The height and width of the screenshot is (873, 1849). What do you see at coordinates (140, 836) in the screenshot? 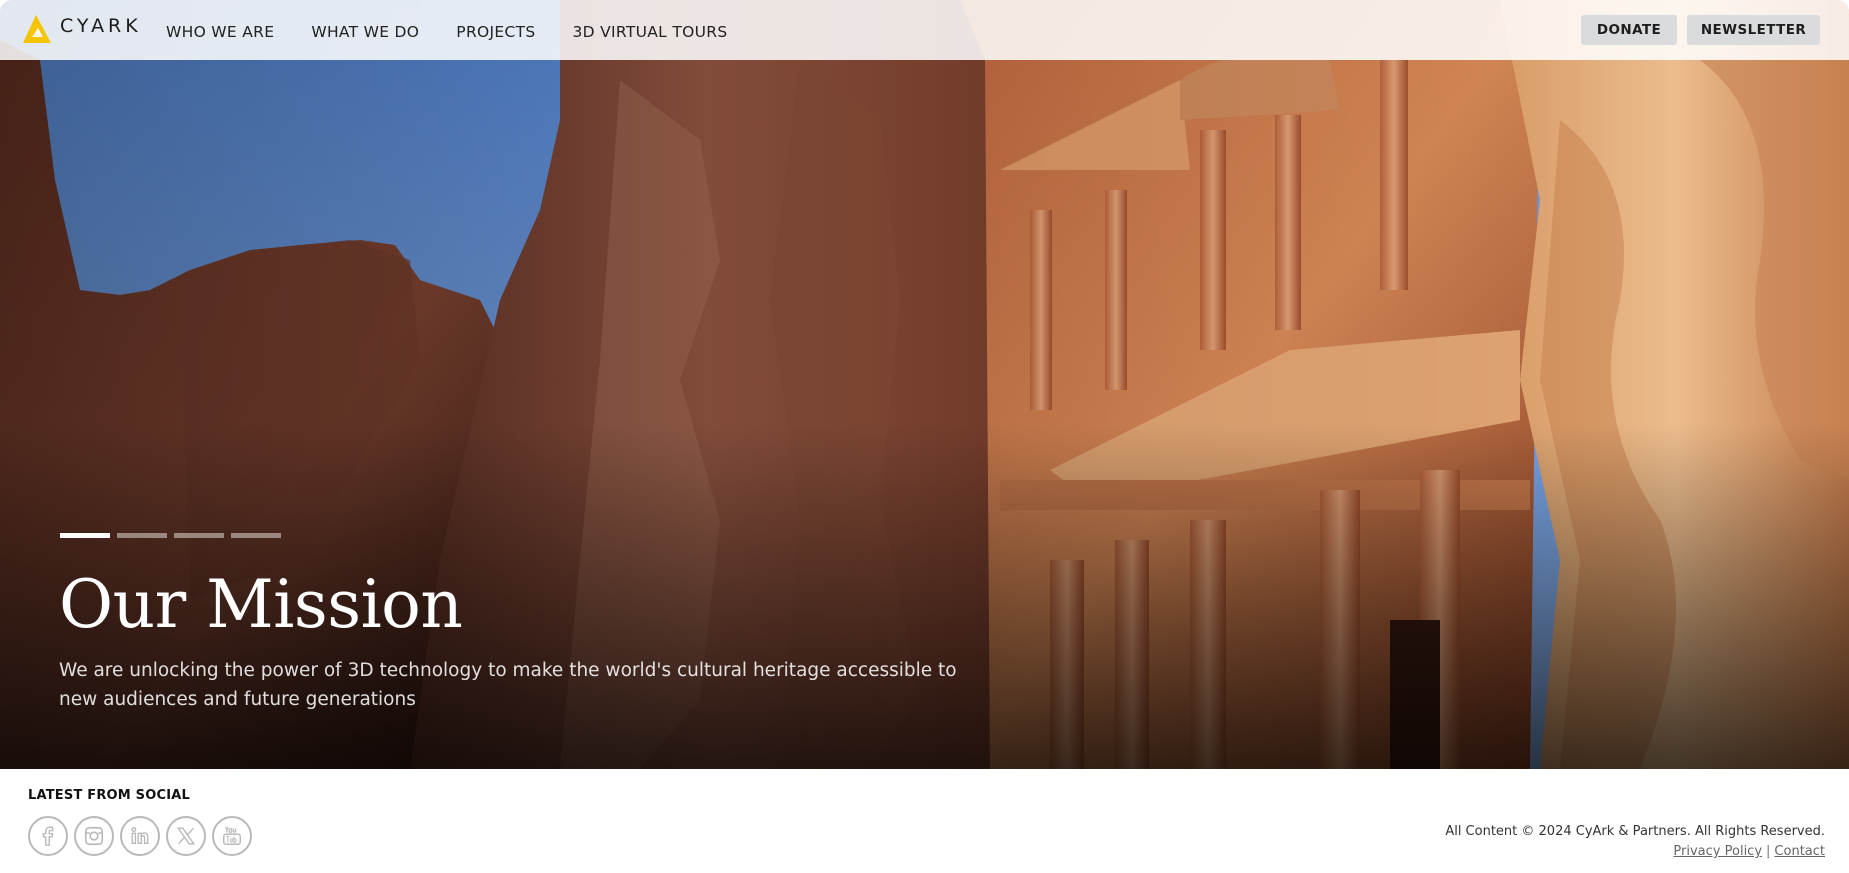
I see `linkedin-icon` at bounding box center [140, 836].